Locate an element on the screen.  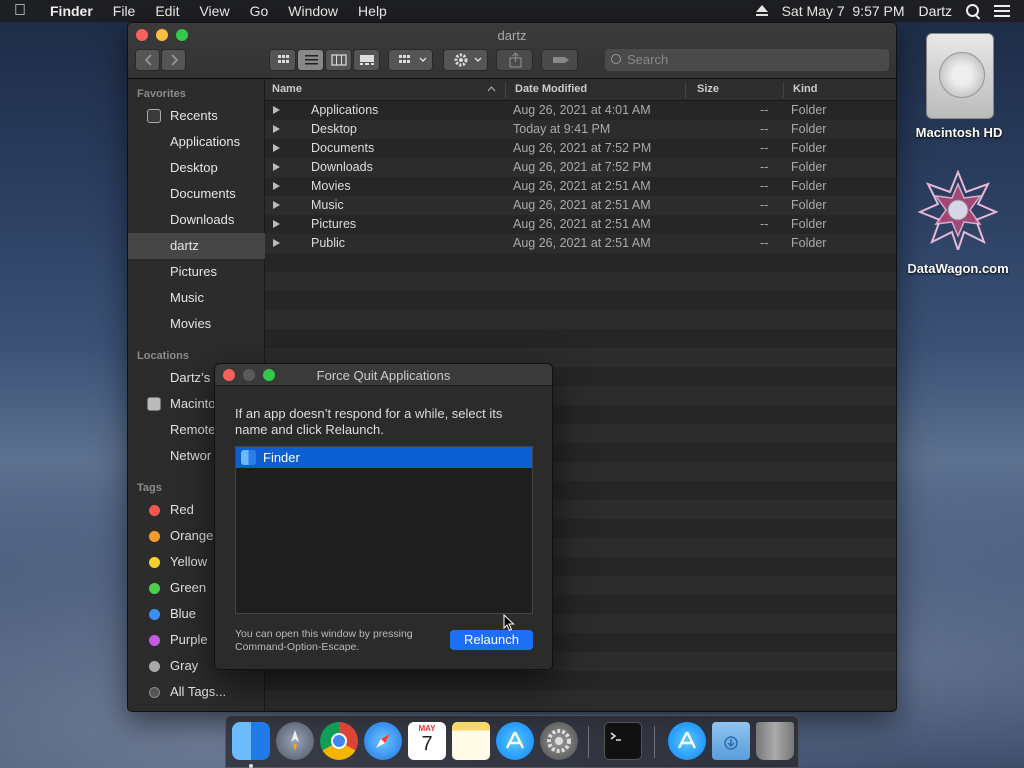
back-button is located at coordinates (147, 60).